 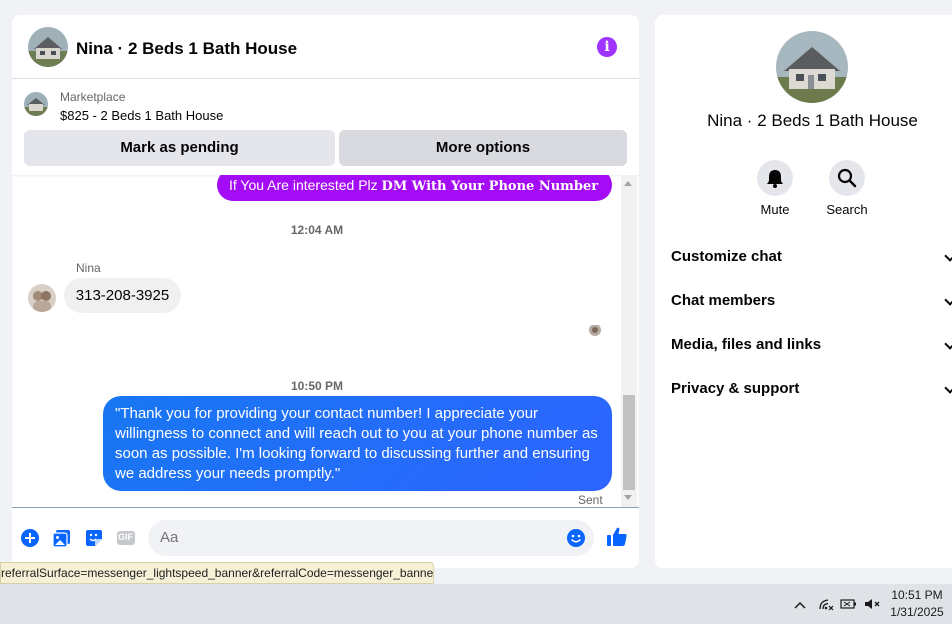 I want to click on gif-icon: GIF, so click(x=126, y=538).